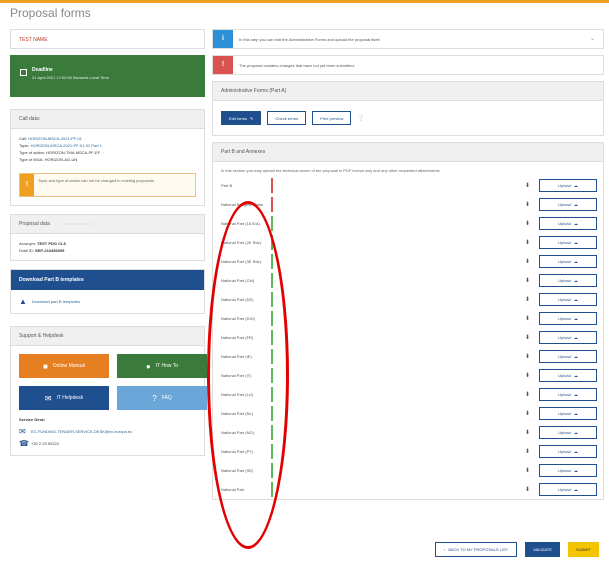  Describe the element at coordinates (240, 223) in the screenshot. I see `annex-label: National Part (18 IEA)` at that location.